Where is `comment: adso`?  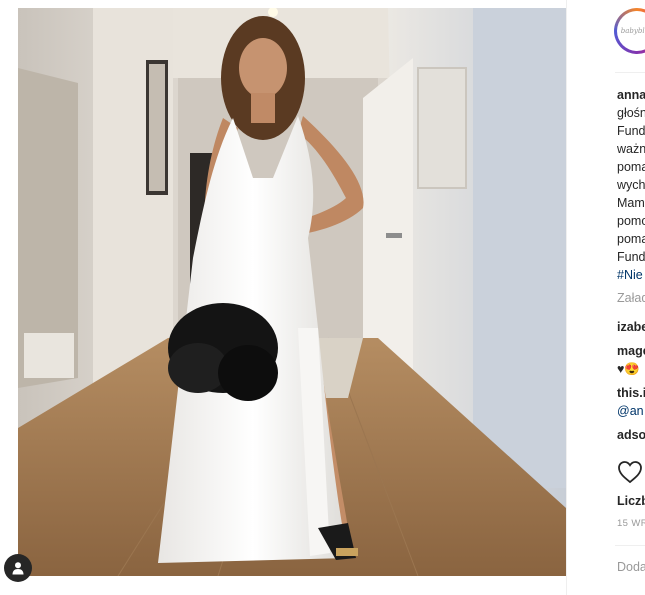 comment: adso is located at coordinates (631, 435).